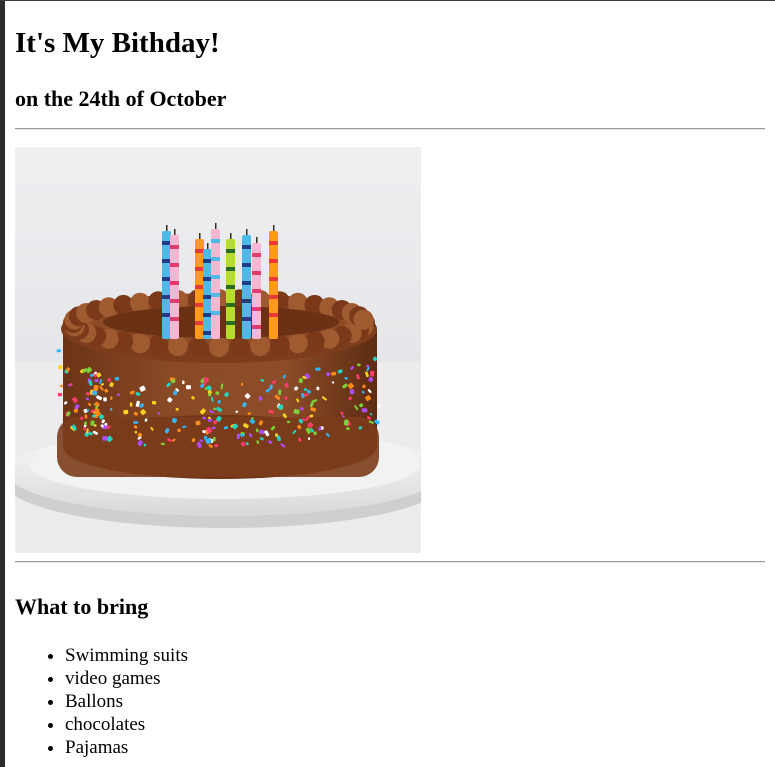 Image resolution: width=775 pixels, height=767 pixels. What do you see at coordinates (126, 747) in the screenshot?
I see `list-item: Pajamas` at bounding box center [126, 747].